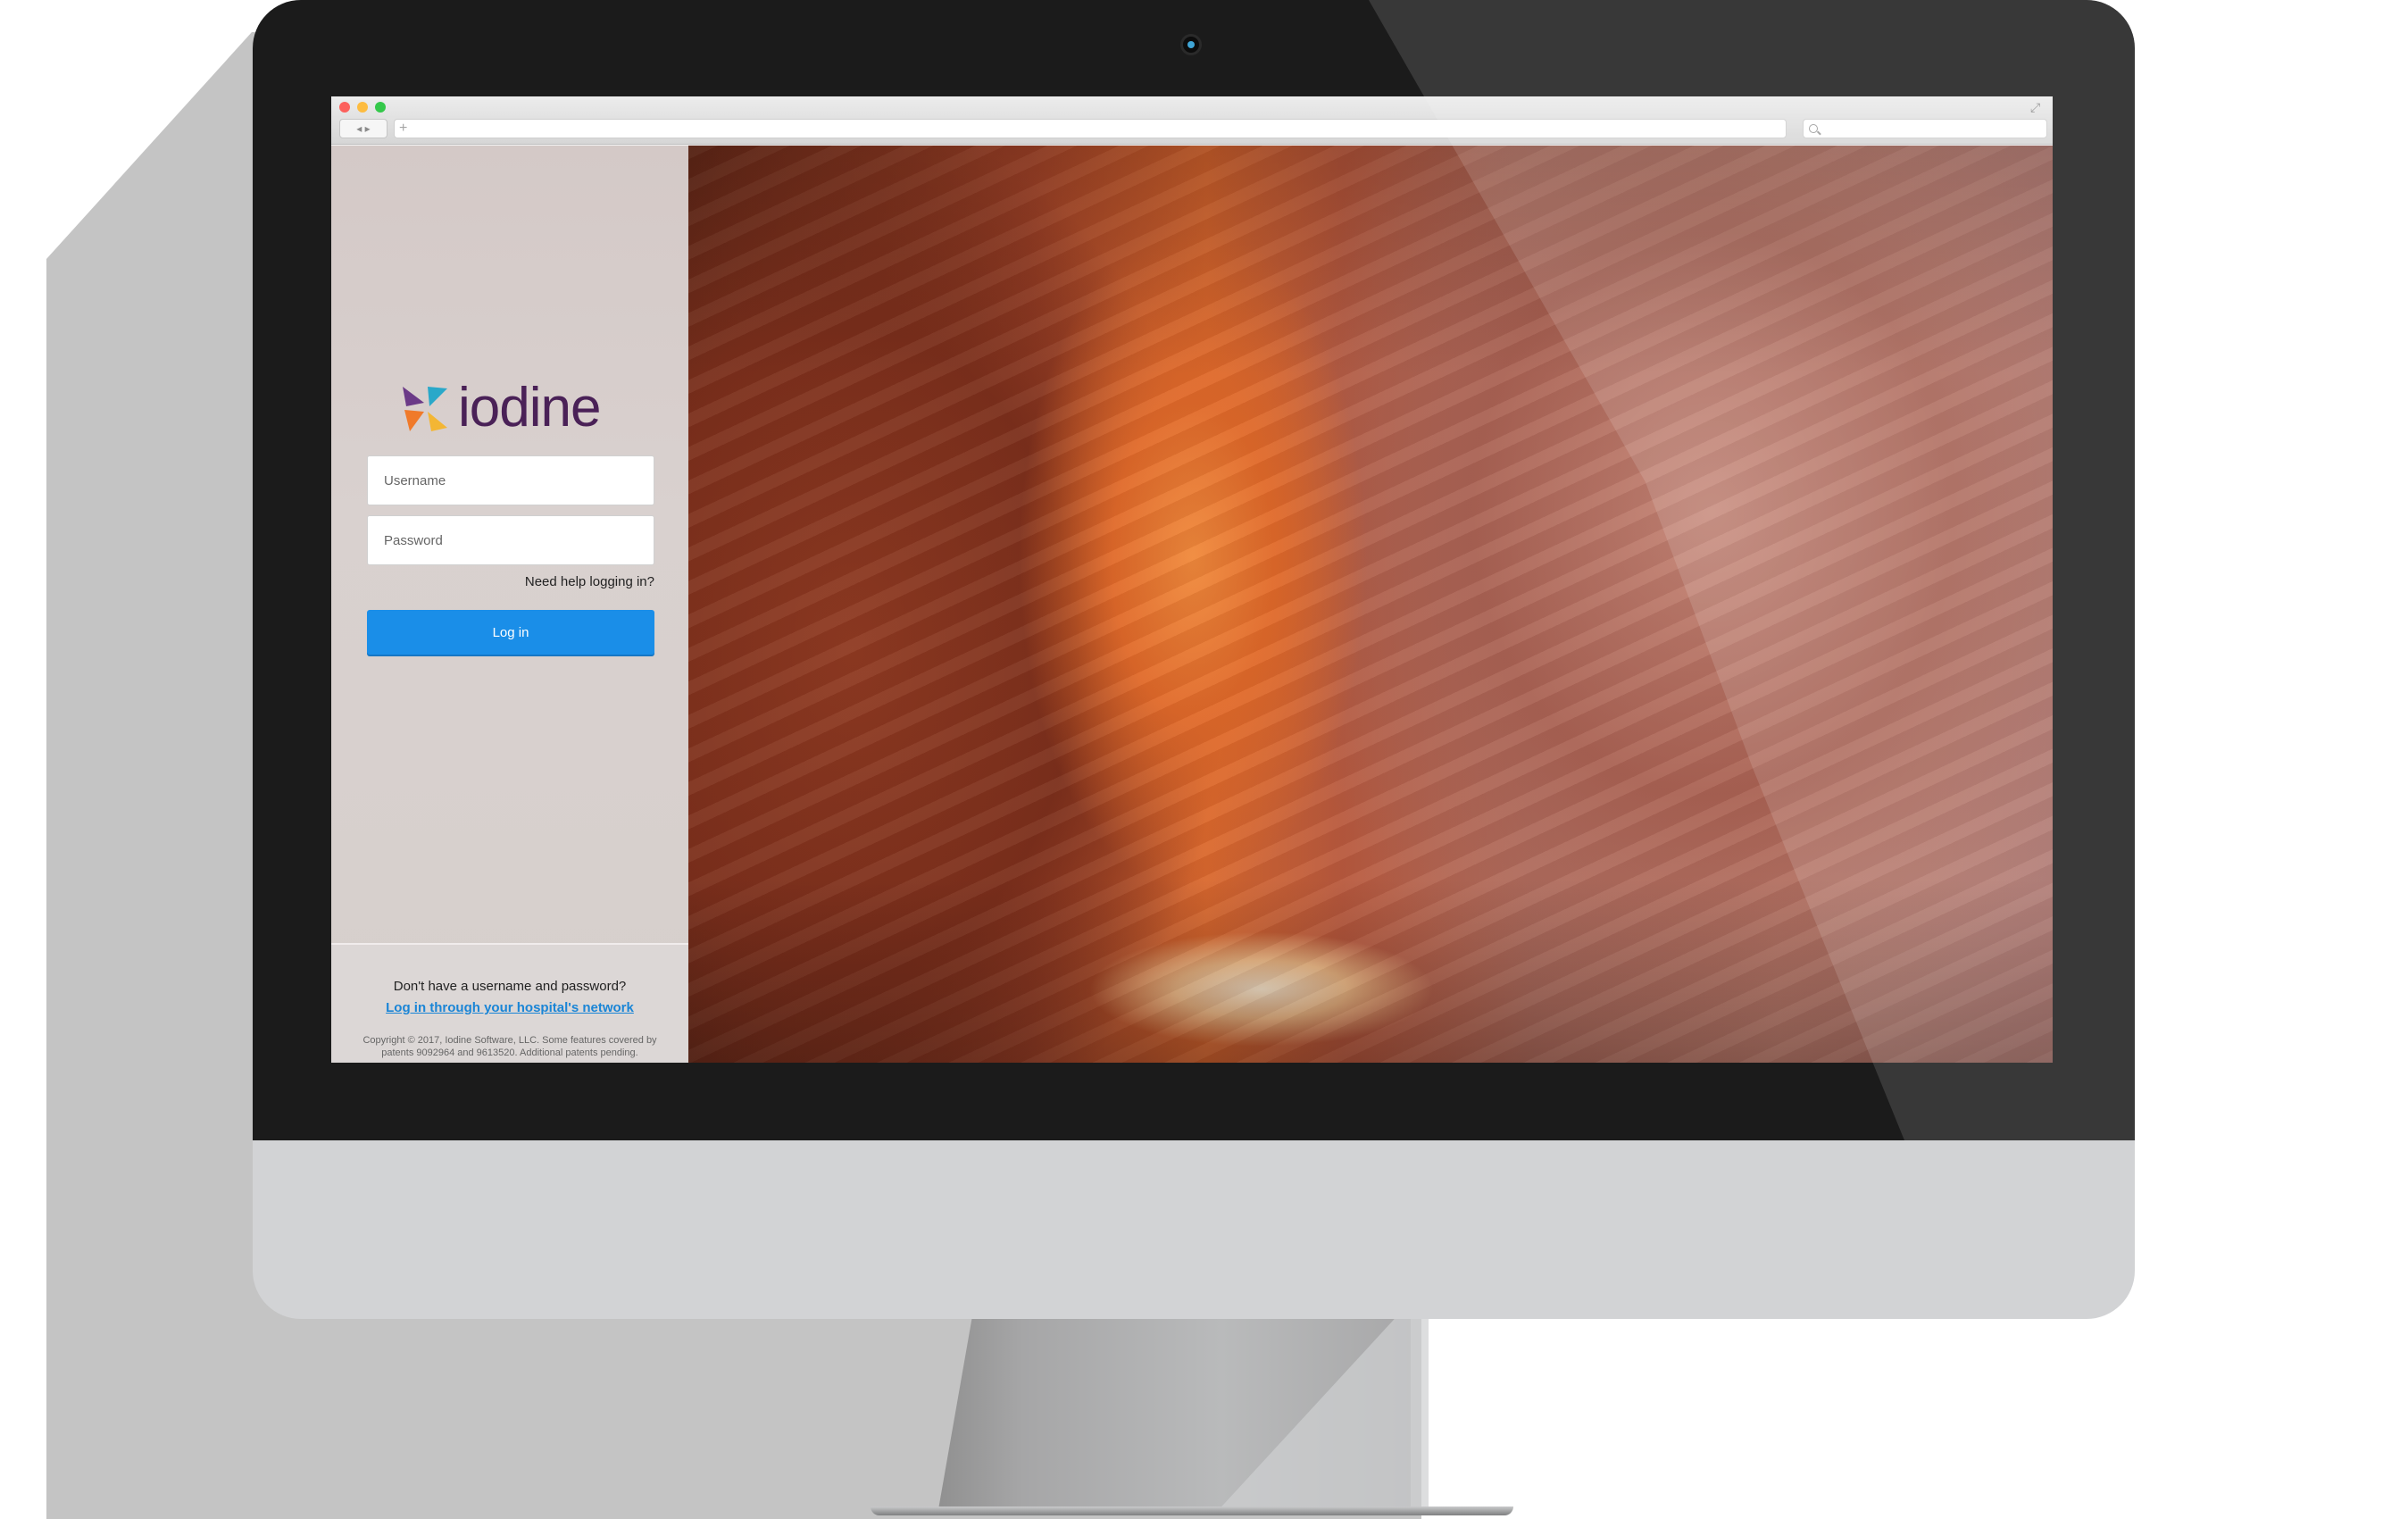  I want to click on hospital-network-link: Log in through your hospital's network, so click(510, 1007).